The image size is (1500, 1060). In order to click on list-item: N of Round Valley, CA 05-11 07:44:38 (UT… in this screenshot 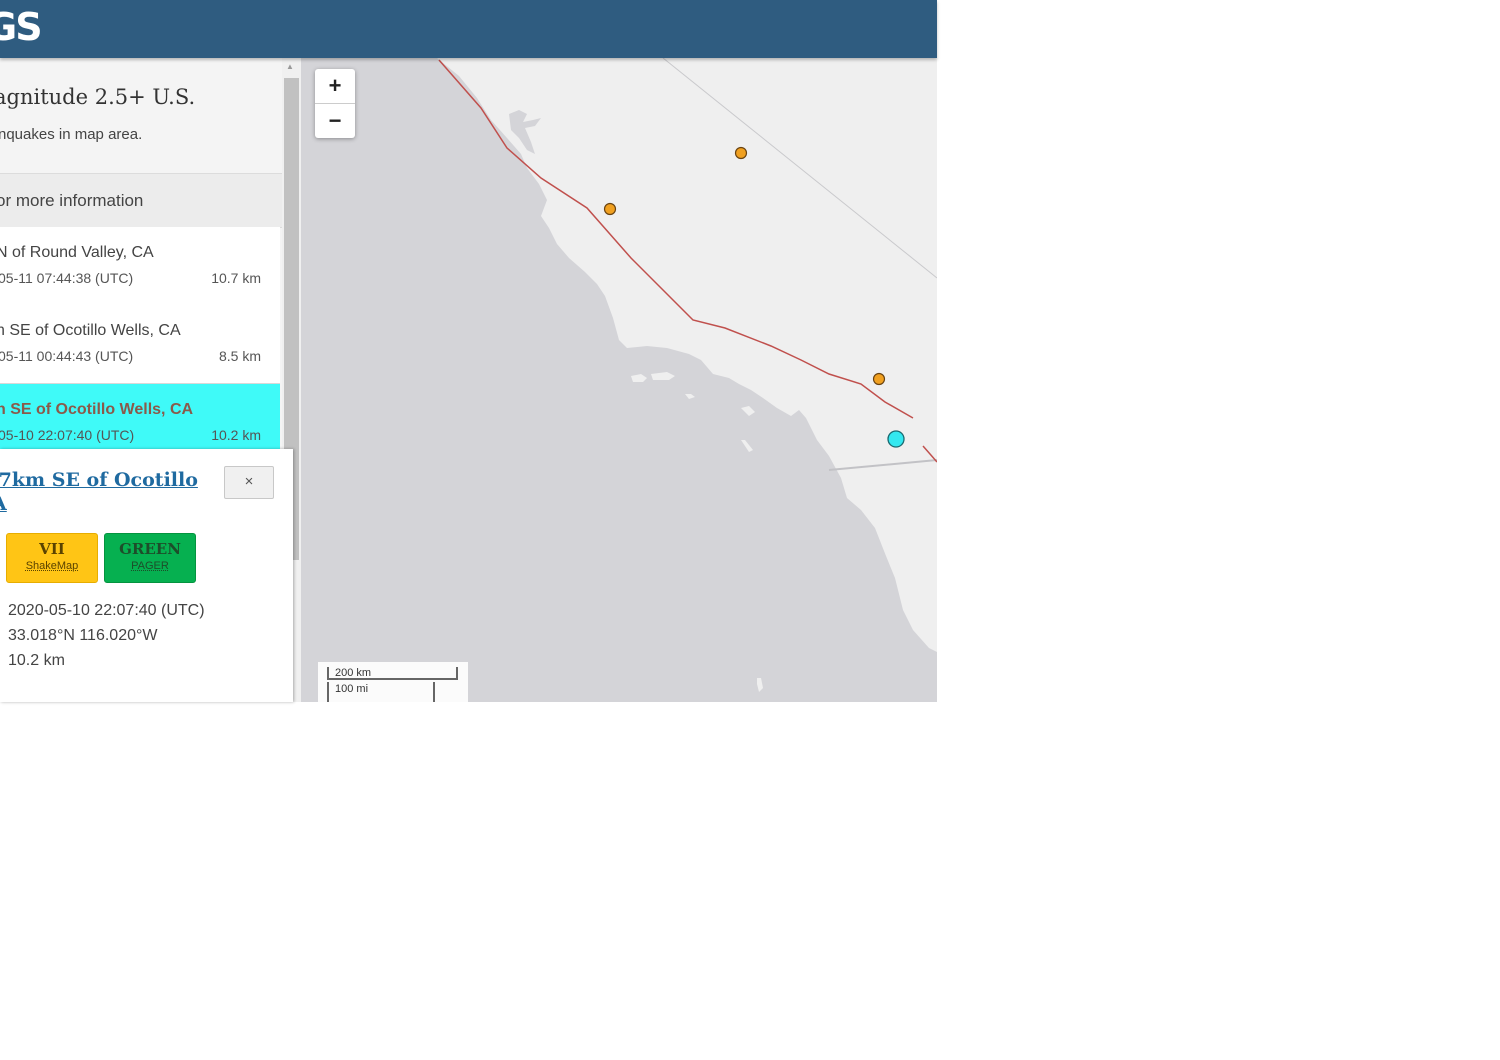, I will do `click(140, 266)`.